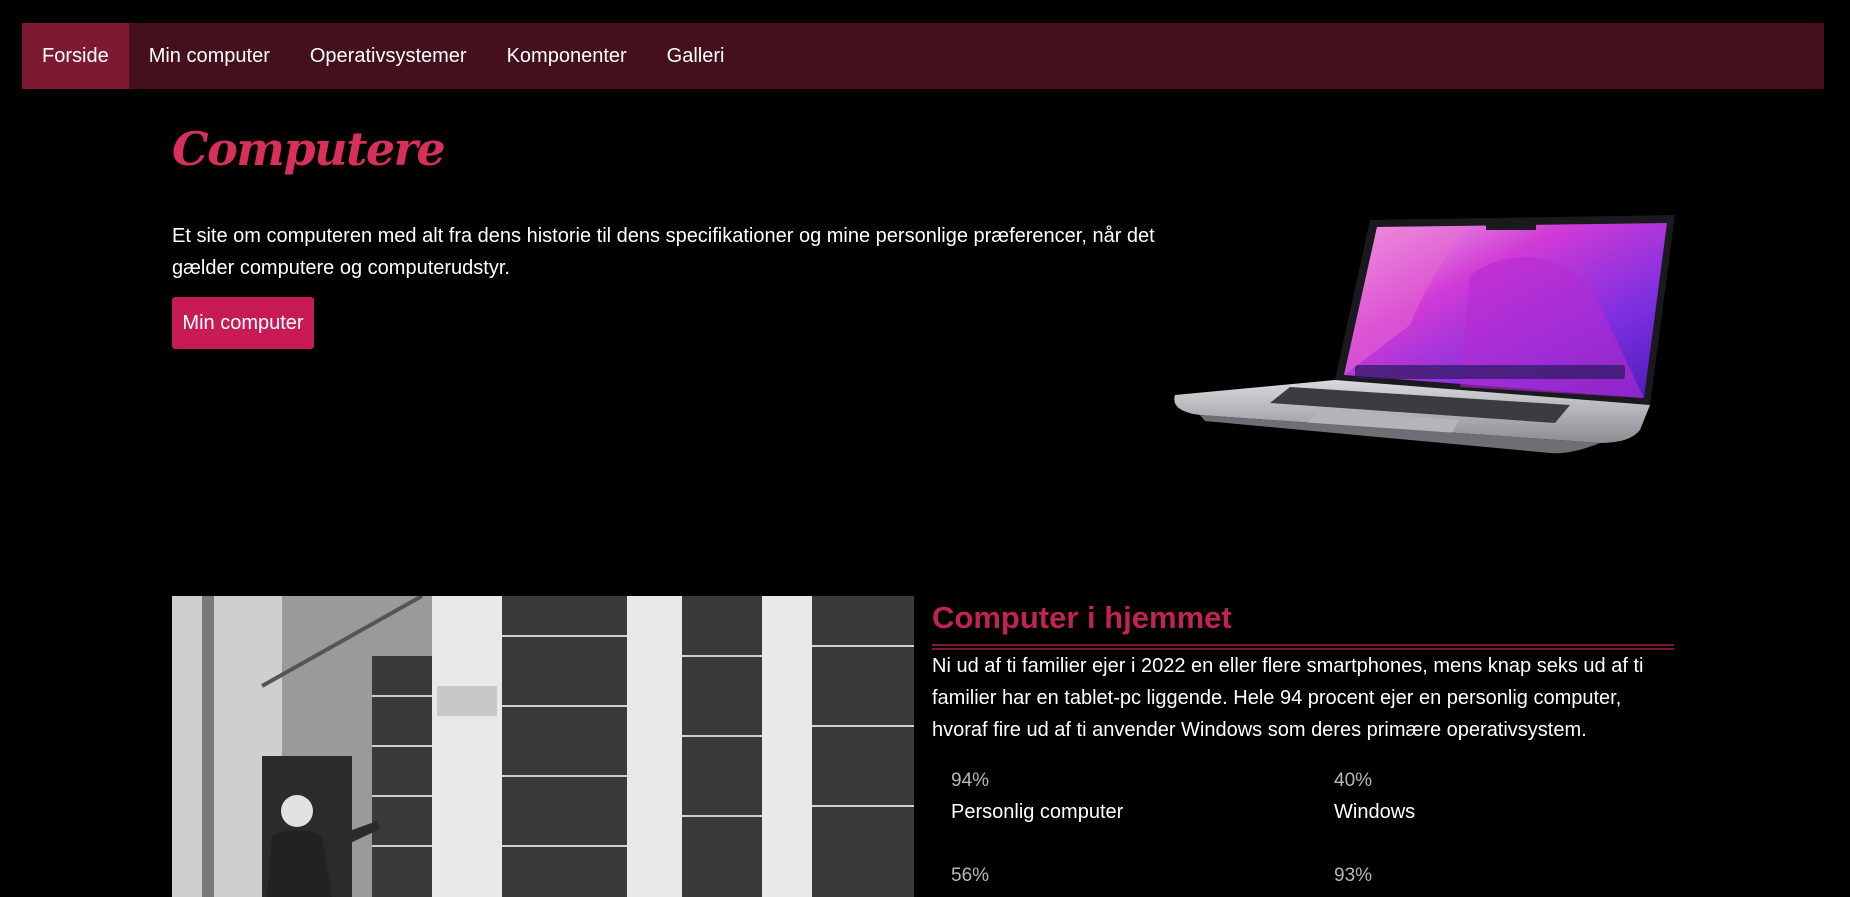 The height and width of the screenshot is (897, 1850). Describe the element at coordinates (1131, 876) in the screenshot. I see `stat-third: 56%` at that location.